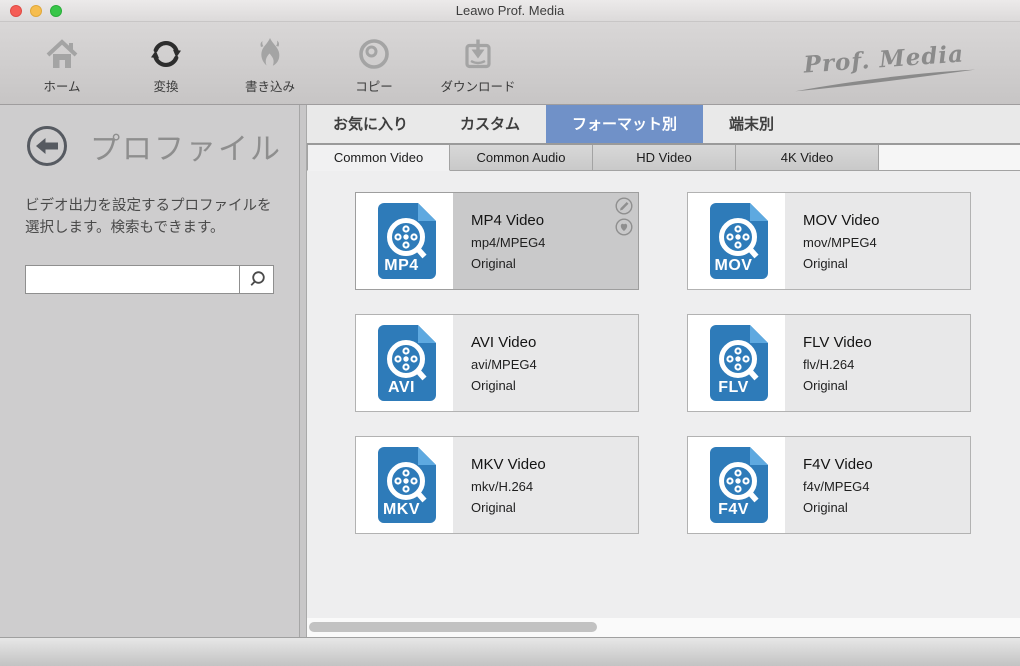 This screenshot has width=1020, height=666. What do you see at coordinates (510, 651) in the screenshot?
I see `footer-bar` at bounding box center [510, 651].